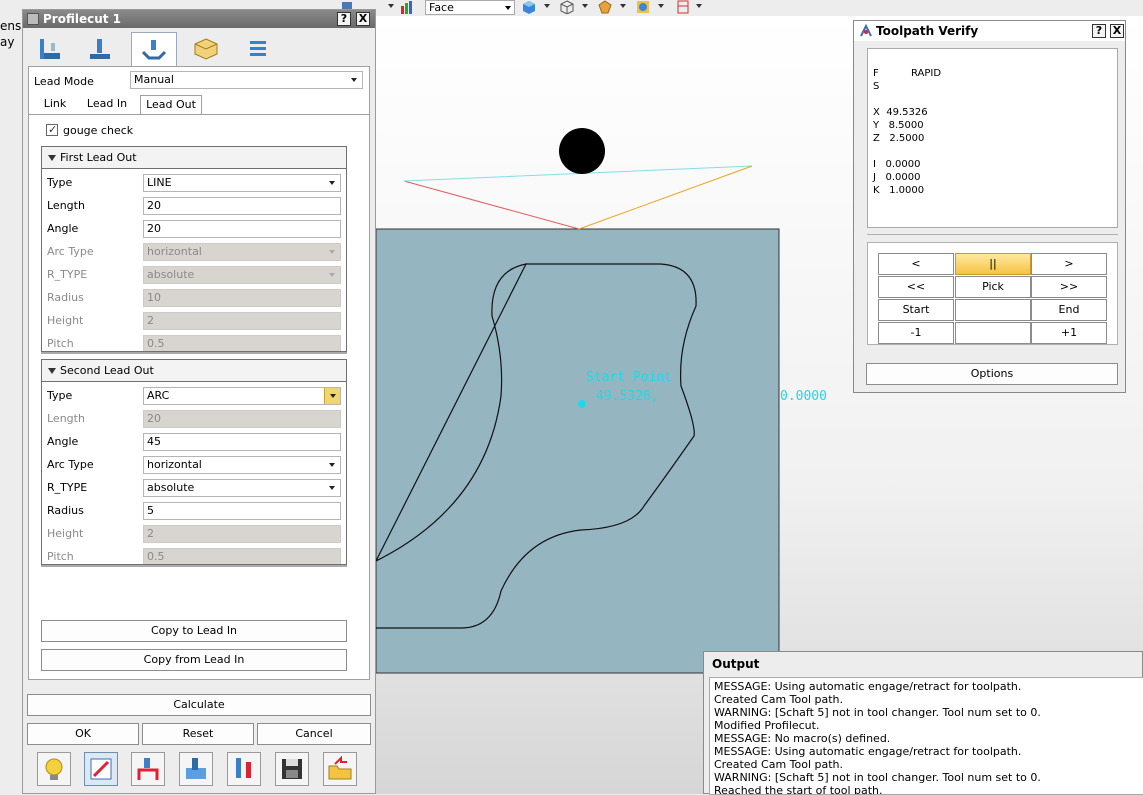  I want to click on field-select: horizontal, so click(242, 465).